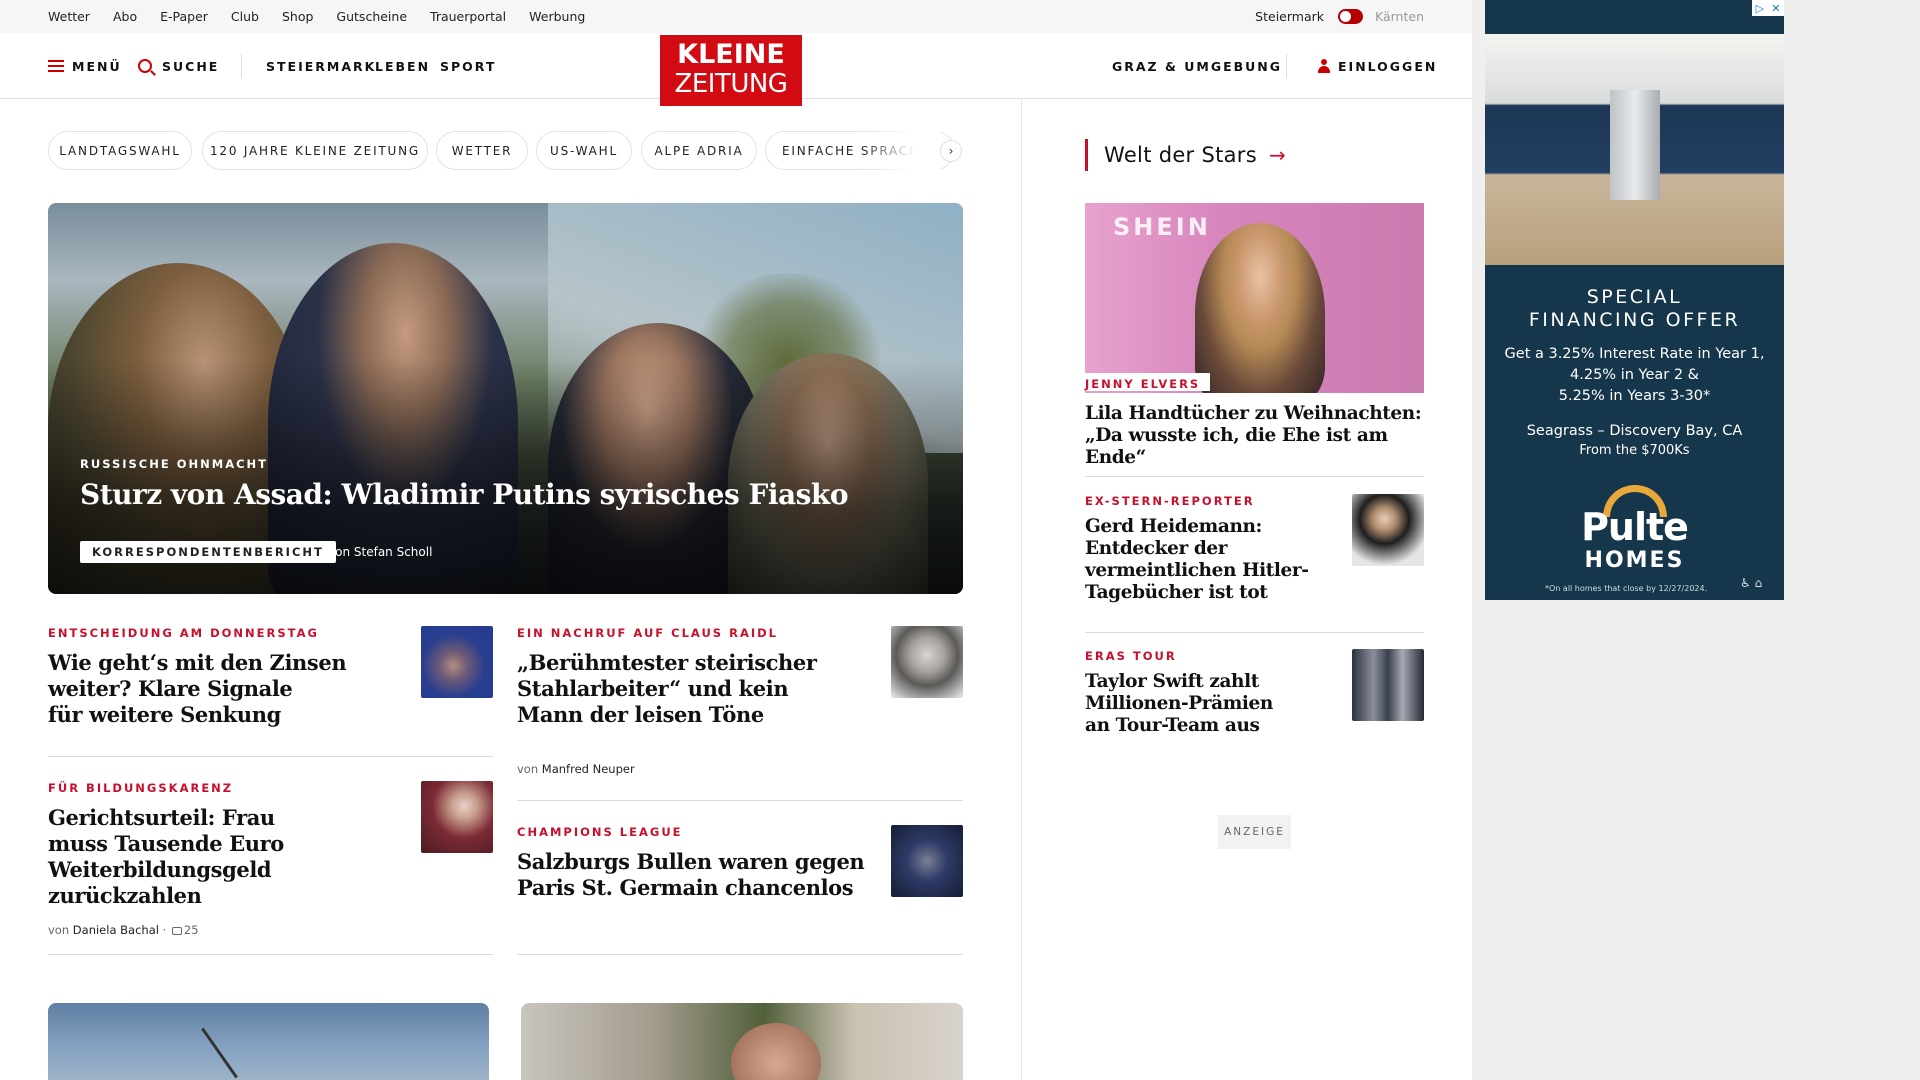  I want to click on teaser-author: Daniela Bachal, so click(116, 930).